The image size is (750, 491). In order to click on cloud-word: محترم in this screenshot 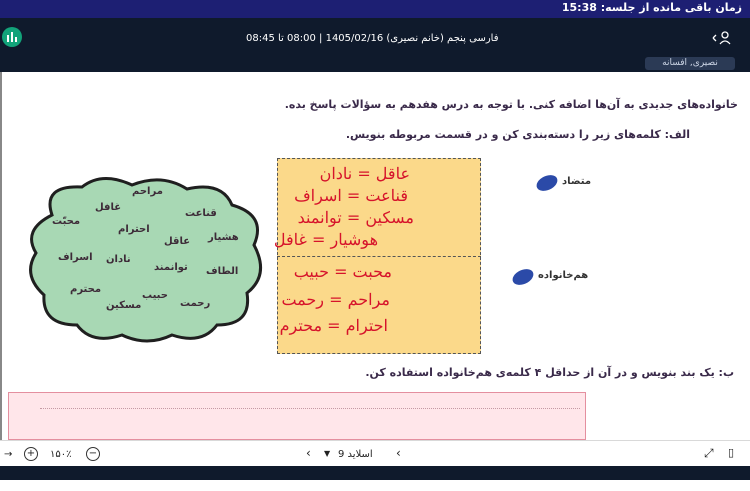, I will do `click(86, 289)`.